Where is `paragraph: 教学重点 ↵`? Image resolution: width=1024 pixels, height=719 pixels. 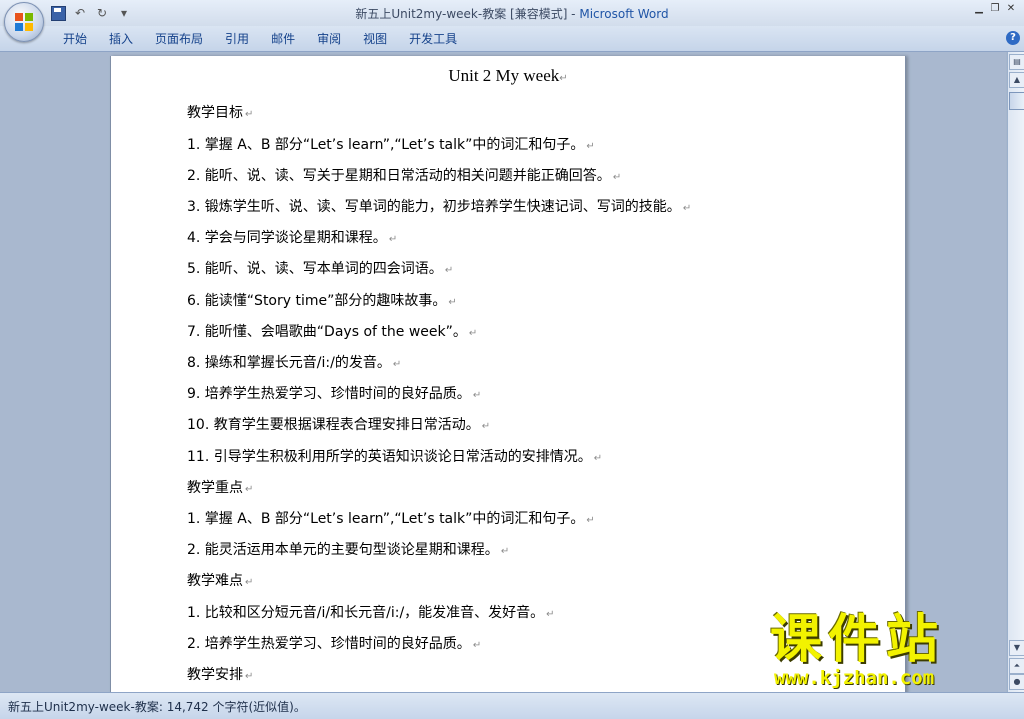
paragraph: 教学重点 ↵ is located at coordinates (220, 488).